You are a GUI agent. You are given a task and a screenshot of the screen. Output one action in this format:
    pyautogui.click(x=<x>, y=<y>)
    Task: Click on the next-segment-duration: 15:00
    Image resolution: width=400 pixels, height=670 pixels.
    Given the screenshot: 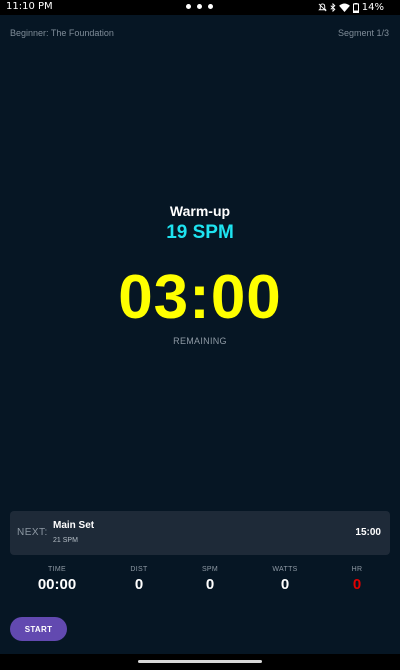 What is the action you would take?
    pyautogui.click(x=368, y=532)
    